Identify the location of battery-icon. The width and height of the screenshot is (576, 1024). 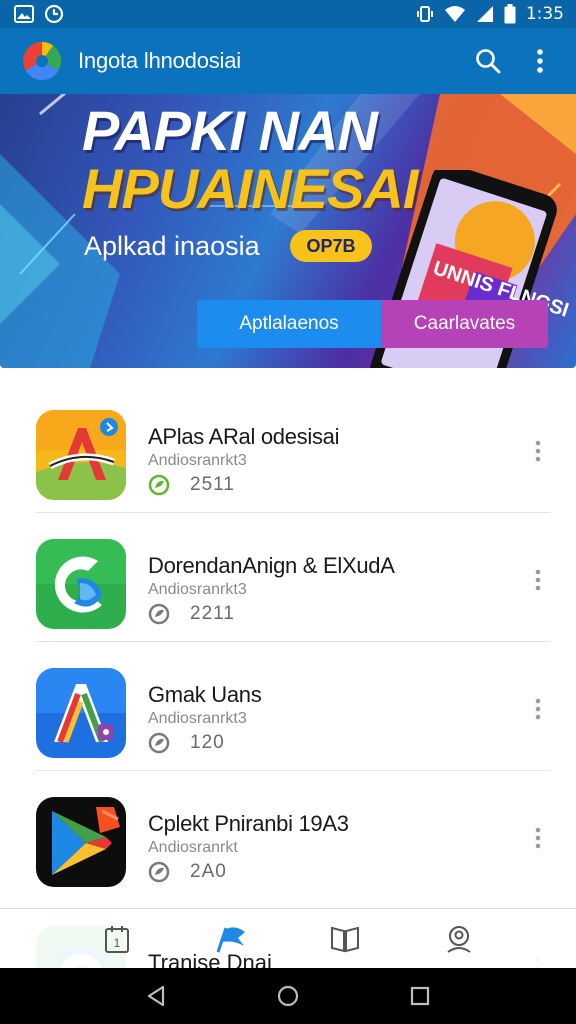
(510, 14).